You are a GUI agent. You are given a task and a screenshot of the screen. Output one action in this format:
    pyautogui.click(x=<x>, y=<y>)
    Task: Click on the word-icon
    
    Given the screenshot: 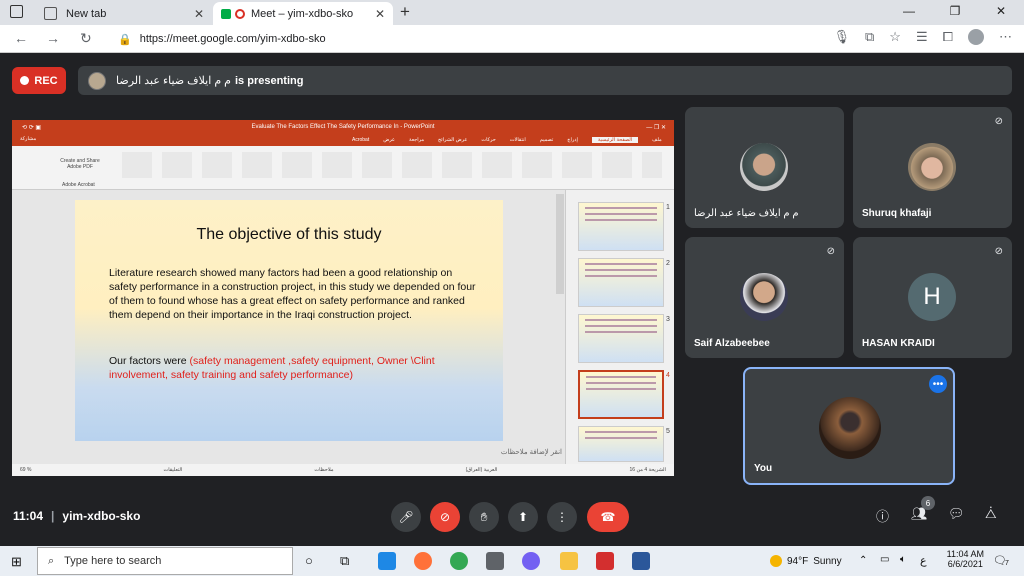 What is the action you would take?
    pyautogui.click(x=641, y=561)
    